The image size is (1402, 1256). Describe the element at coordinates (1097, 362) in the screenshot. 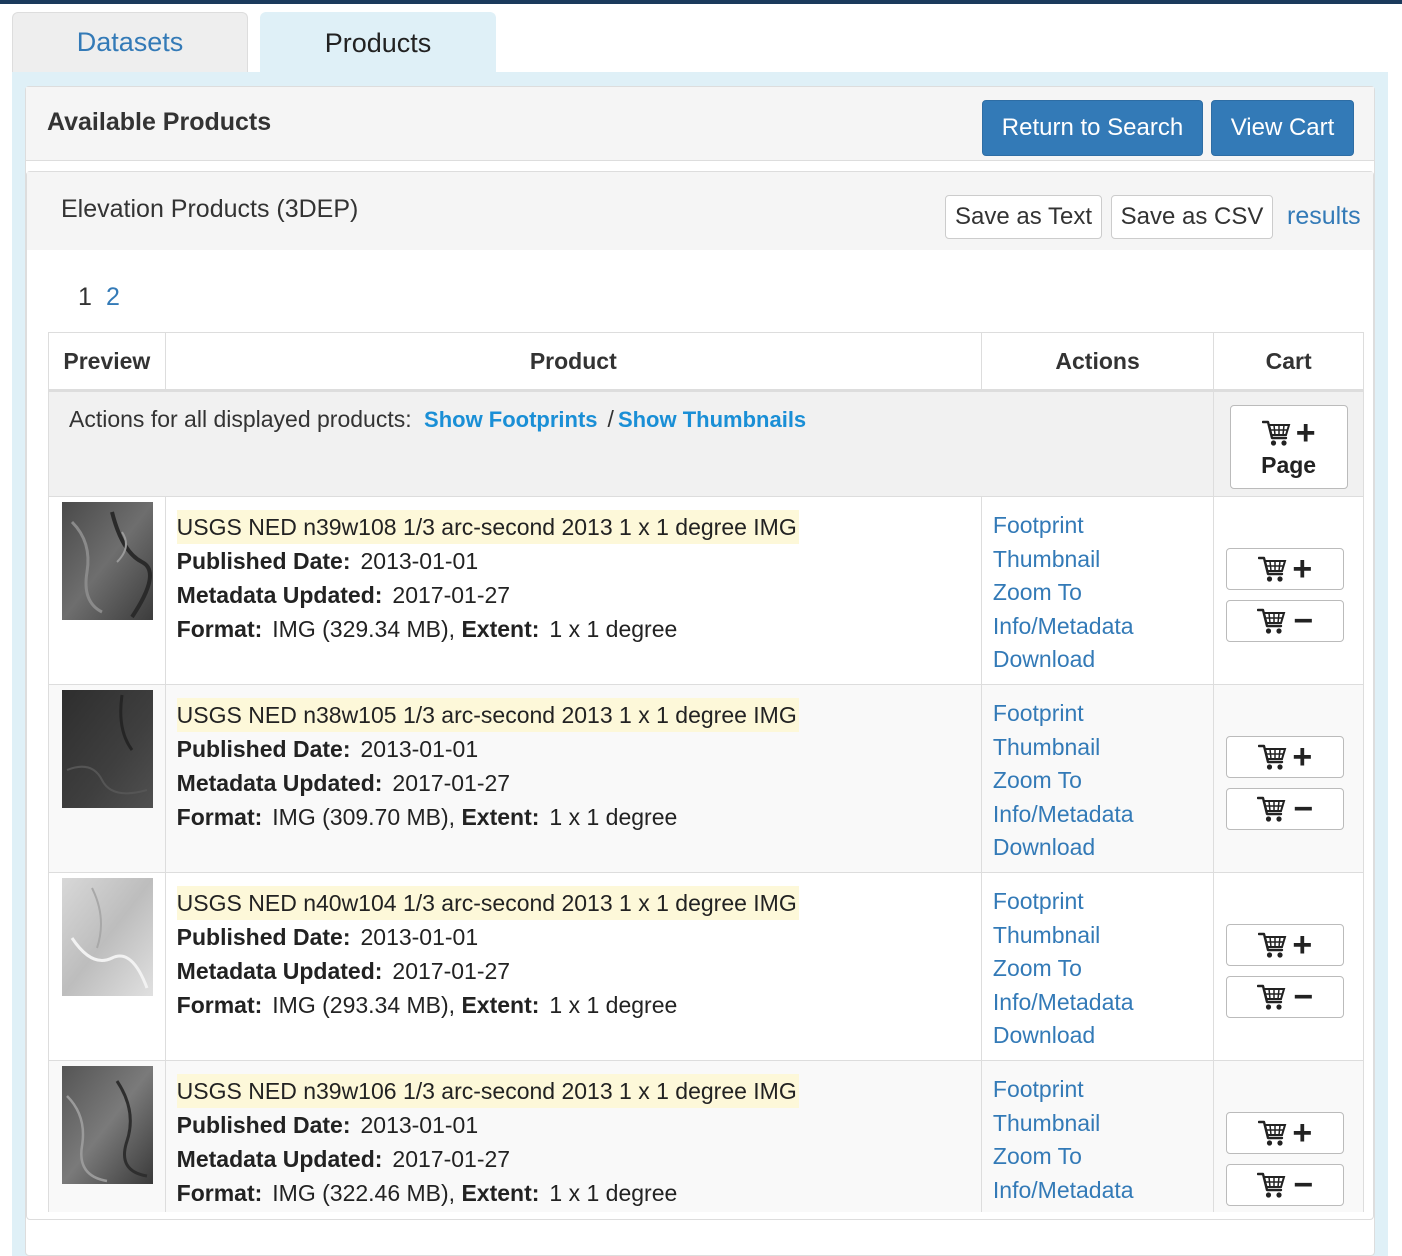

I see `header-actions: Actions` at that location.